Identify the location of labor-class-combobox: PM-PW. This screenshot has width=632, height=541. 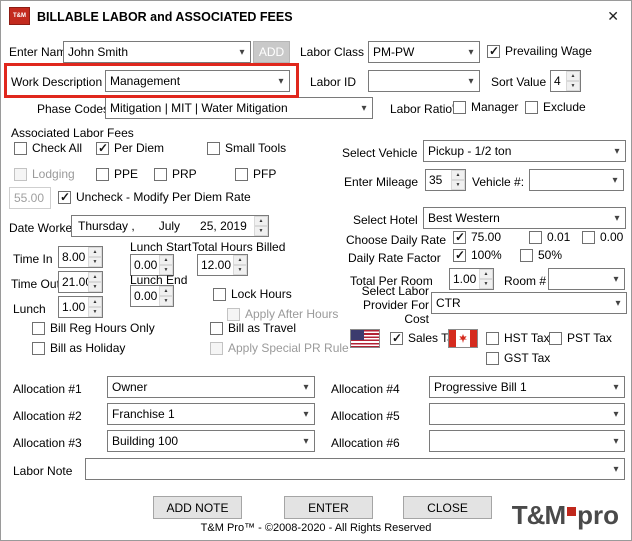
(424, 52).